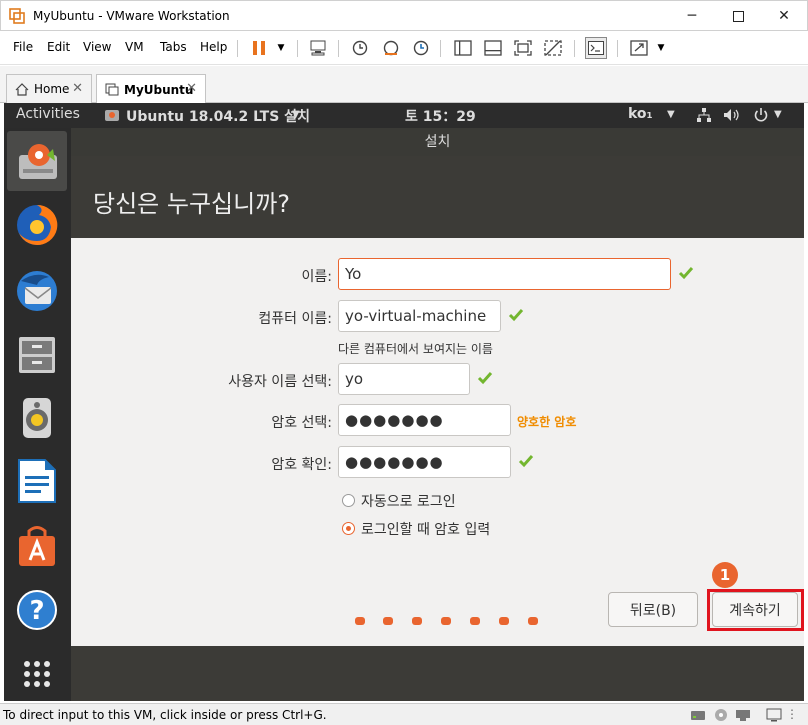 The height and width of the screenshot is (725, 808). Describe the element at coordinates (301, 423) in the screenshot. I see `password-label: 암호 선택:` at that location.